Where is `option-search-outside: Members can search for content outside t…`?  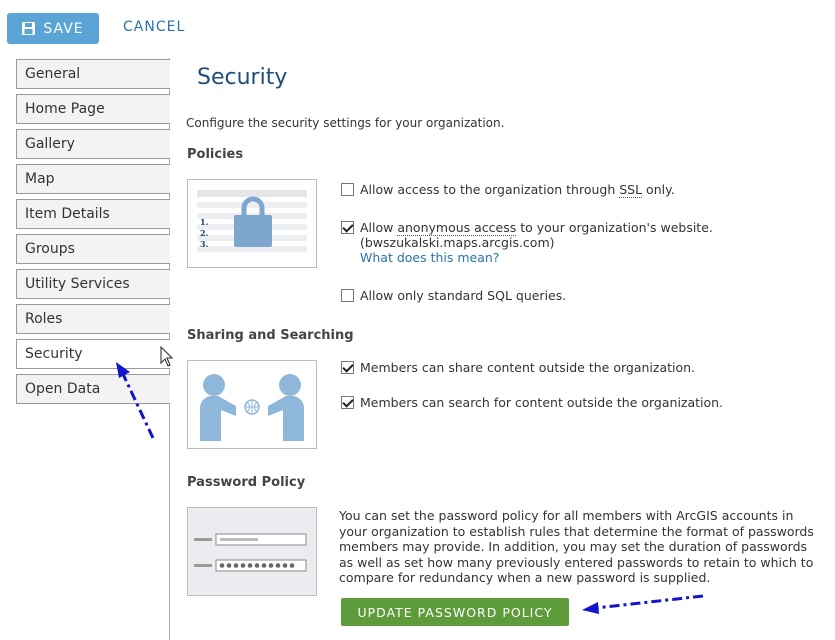
option-search-outside: Members can search for content outside t… is located at coordinates (532, 402).